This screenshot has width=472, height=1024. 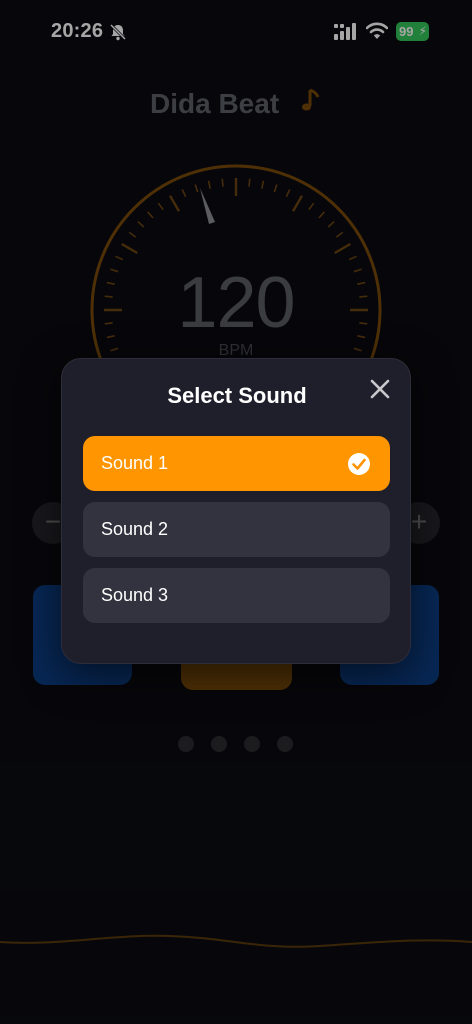 I want to click on sound-option-label: Sound 1, so click(x=135, y=463).